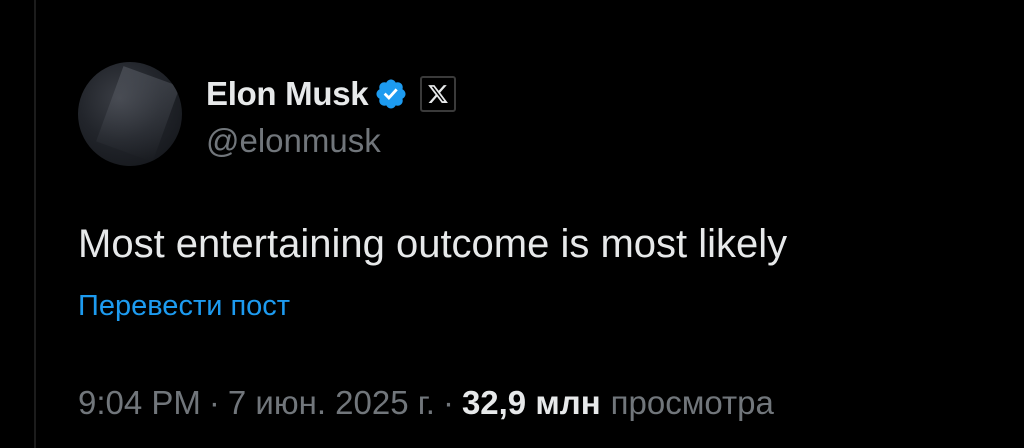 The image size is (1024, 448). Describe the element at coordinates (433, 244) in the screenshot. I see `post-text: Most entertaining outcome is most likely` at that location.